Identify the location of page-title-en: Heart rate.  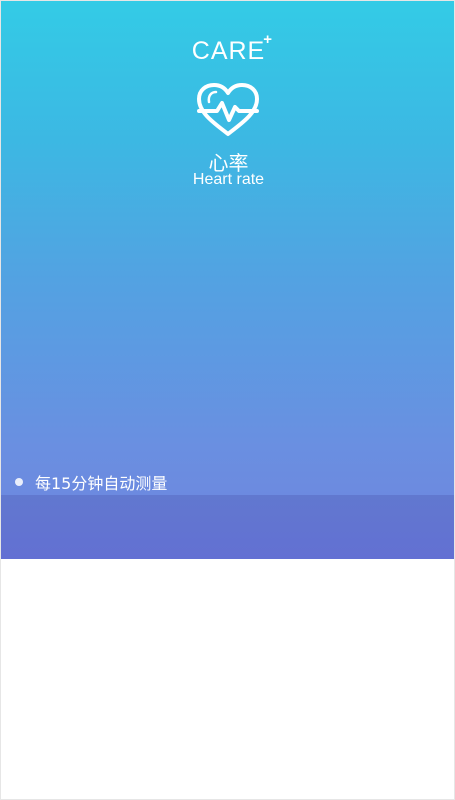
(228, 179).